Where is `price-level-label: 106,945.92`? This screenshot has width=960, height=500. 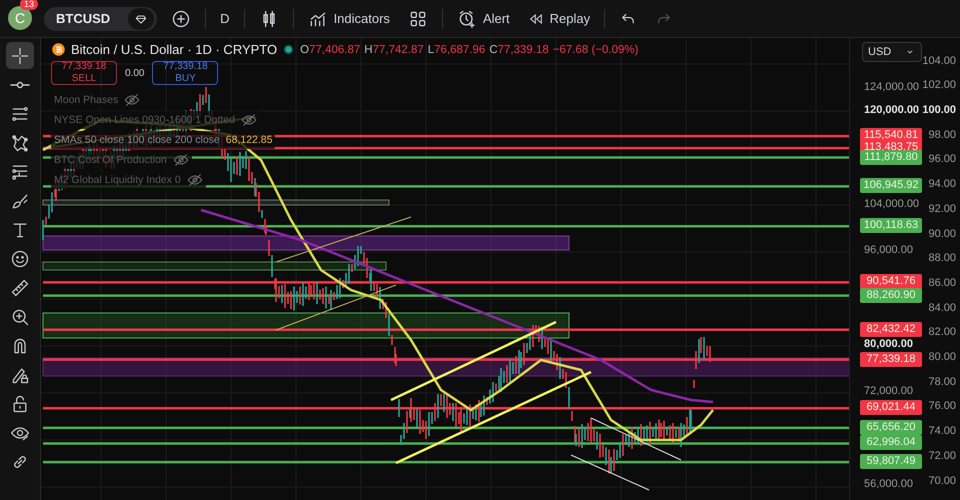 price-level-label: 106,945.92 is located at coordinates (891, 186).